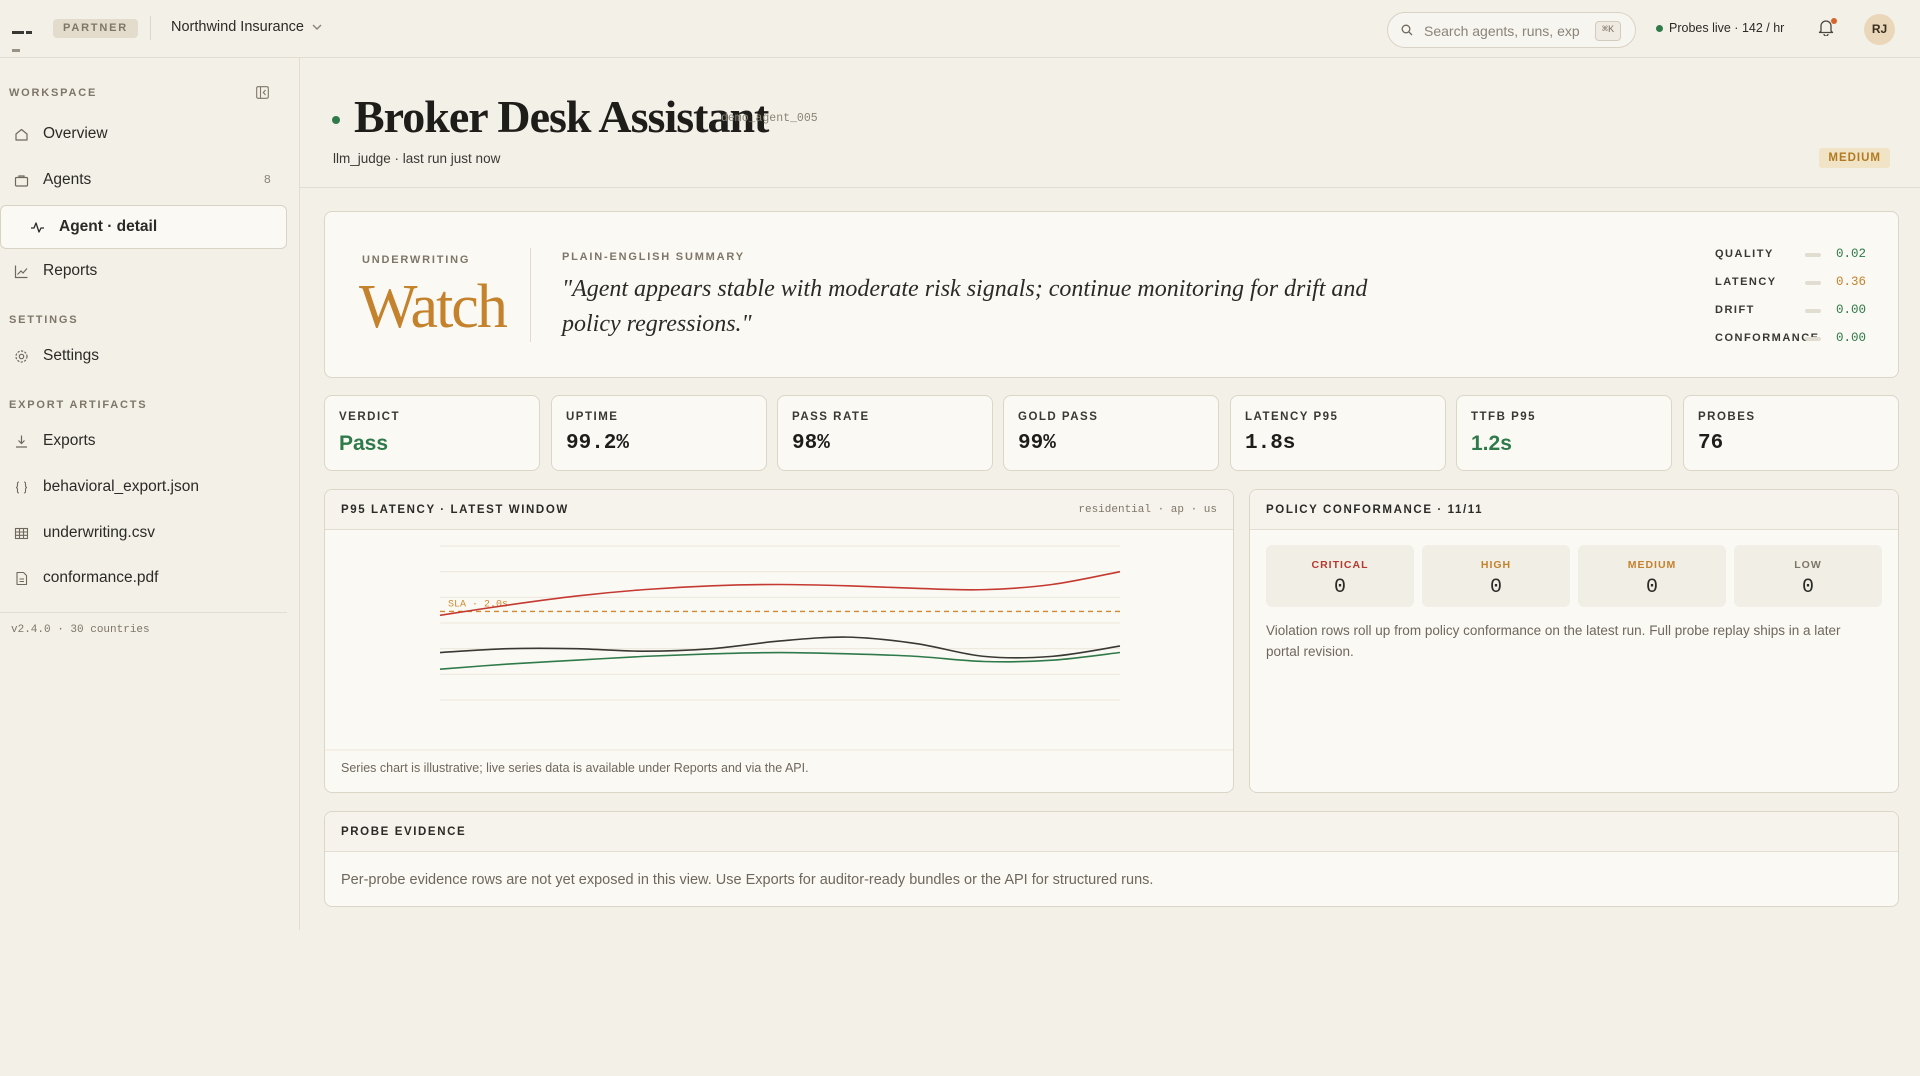 Image resolution: width=1920 pixels, height=1076 pixels. What do you see at coordinates (561, 116) in the screenshot?
I see `page-title: Broker Desk Assistant` at bounding box center [561, 116].